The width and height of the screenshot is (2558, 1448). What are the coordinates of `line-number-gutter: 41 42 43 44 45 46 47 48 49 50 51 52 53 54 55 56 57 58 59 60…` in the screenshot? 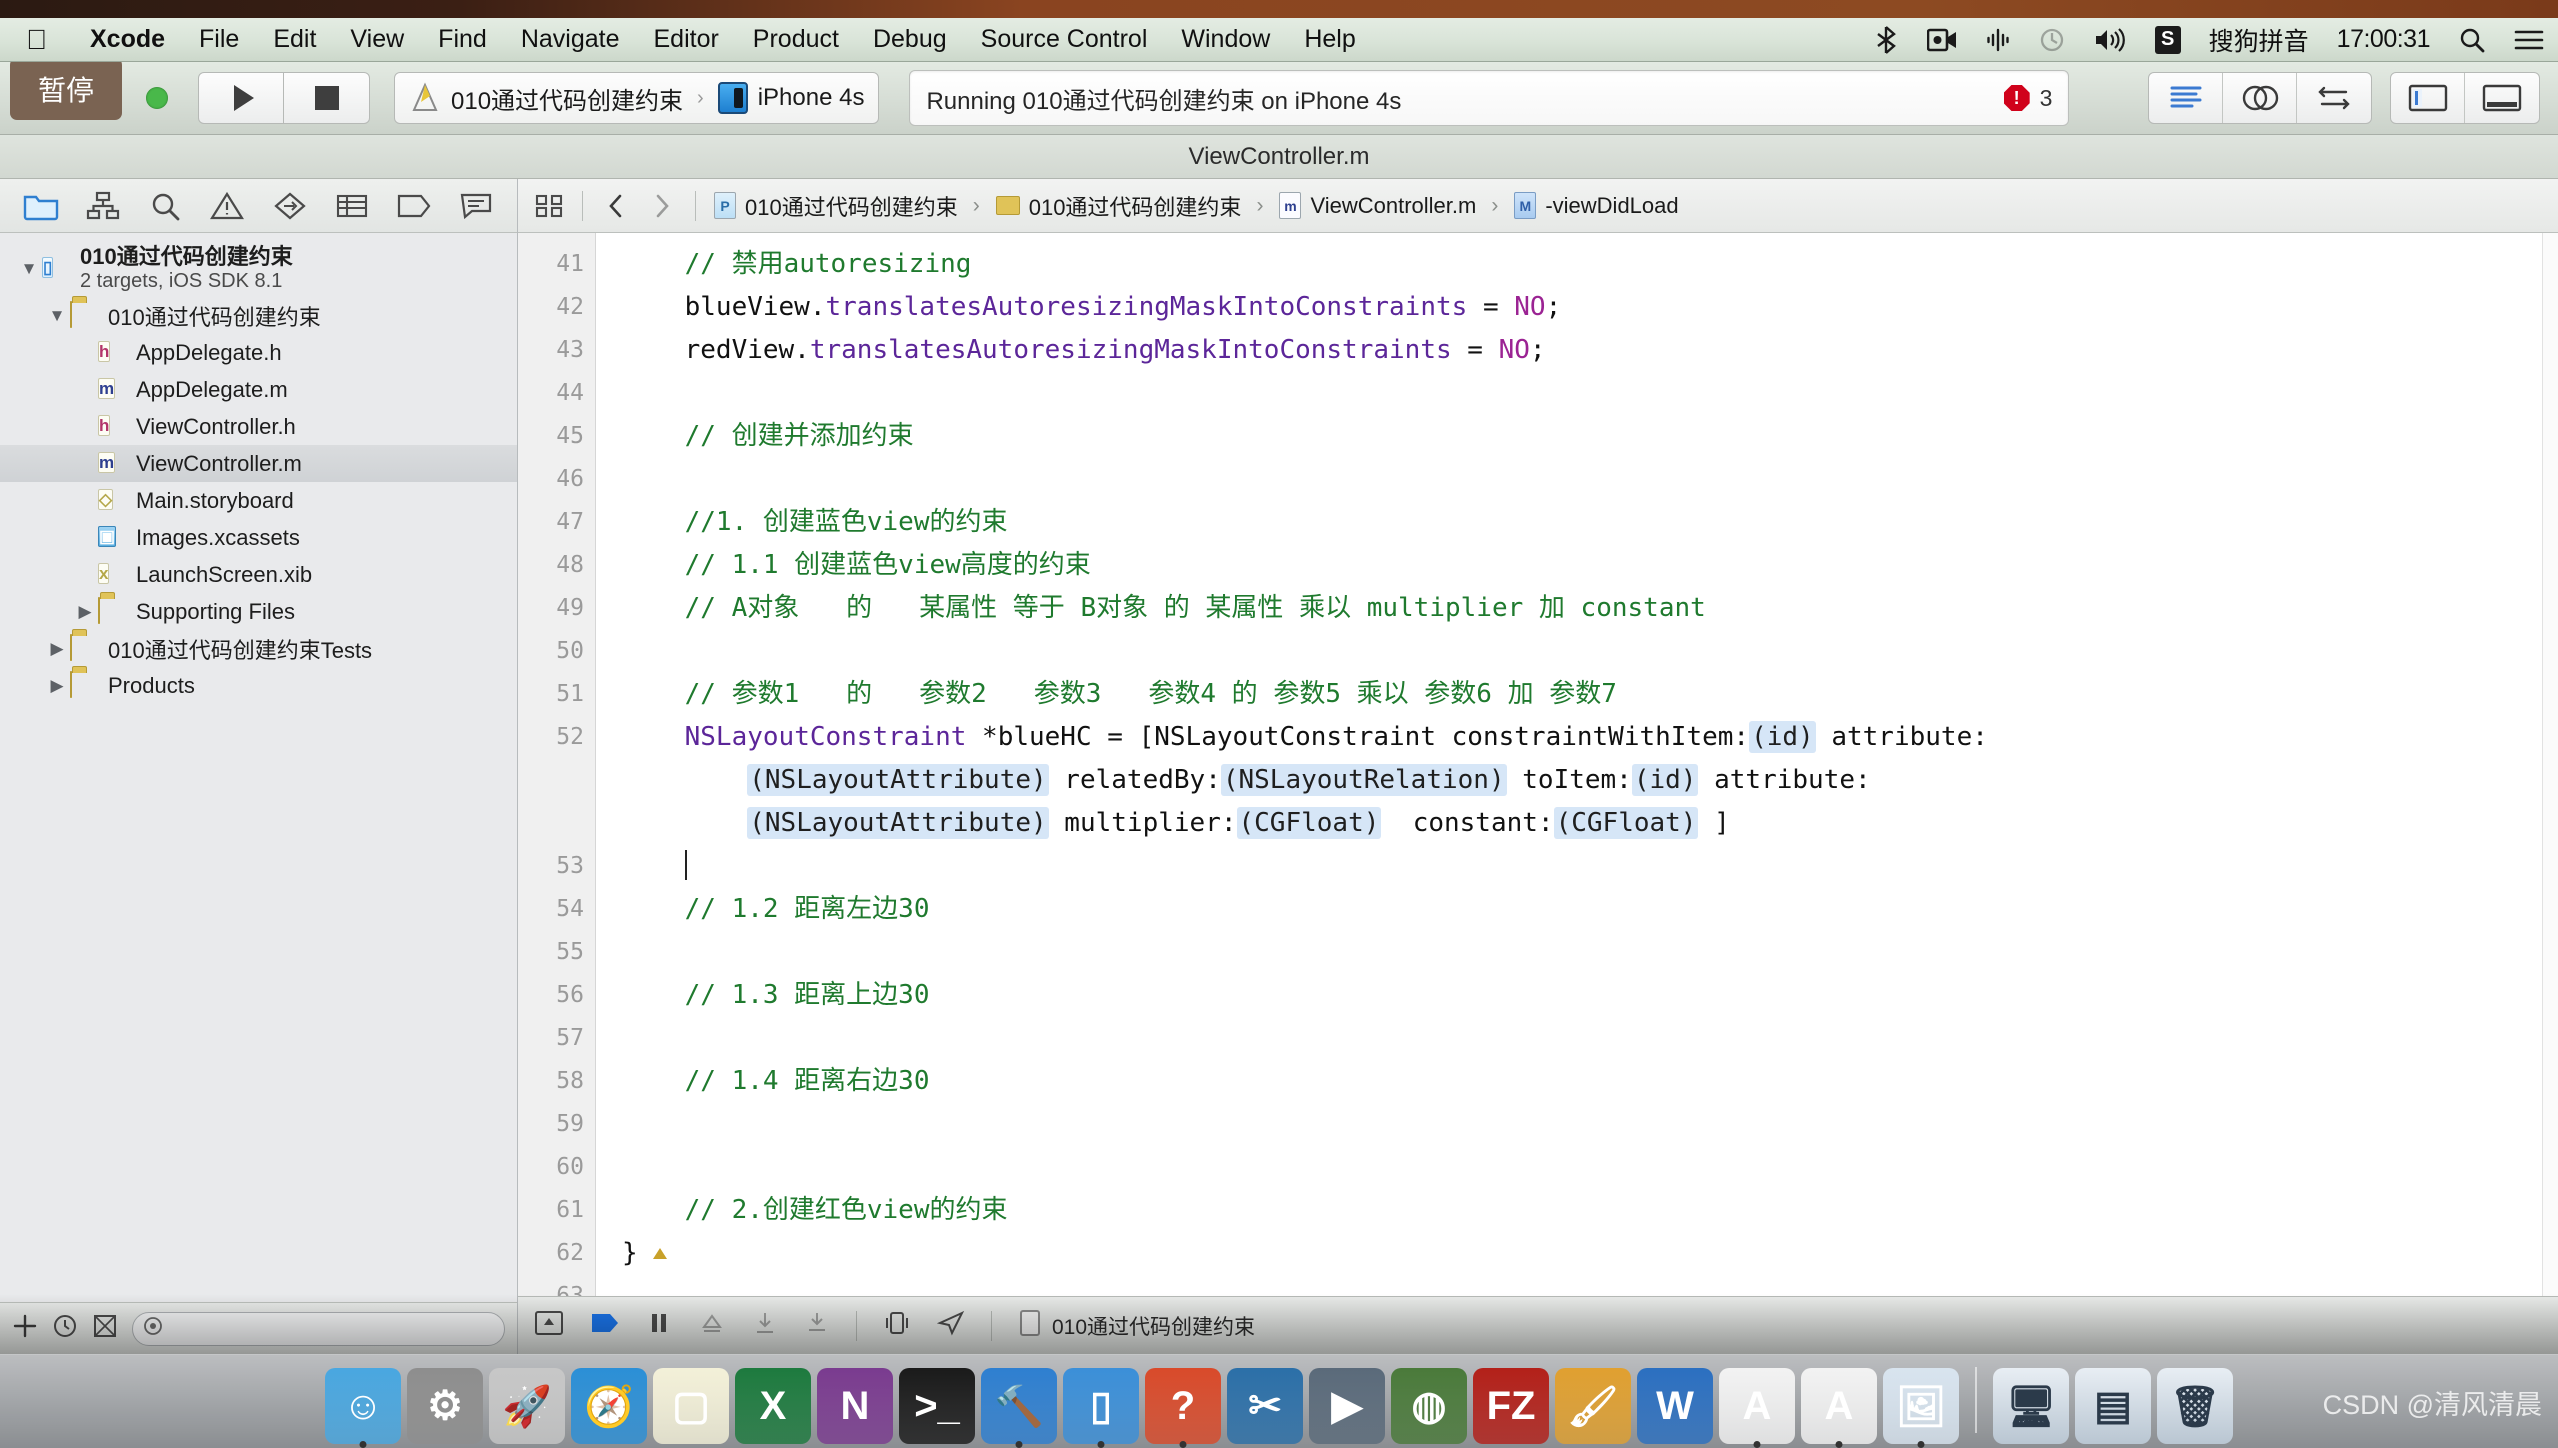 It's located at (557, 764).